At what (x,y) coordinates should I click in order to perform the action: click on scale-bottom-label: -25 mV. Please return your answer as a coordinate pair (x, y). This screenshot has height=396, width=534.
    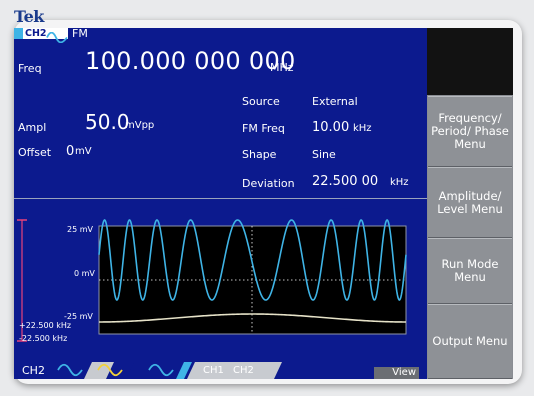
    Looking at the image, I should click on (78, 316).